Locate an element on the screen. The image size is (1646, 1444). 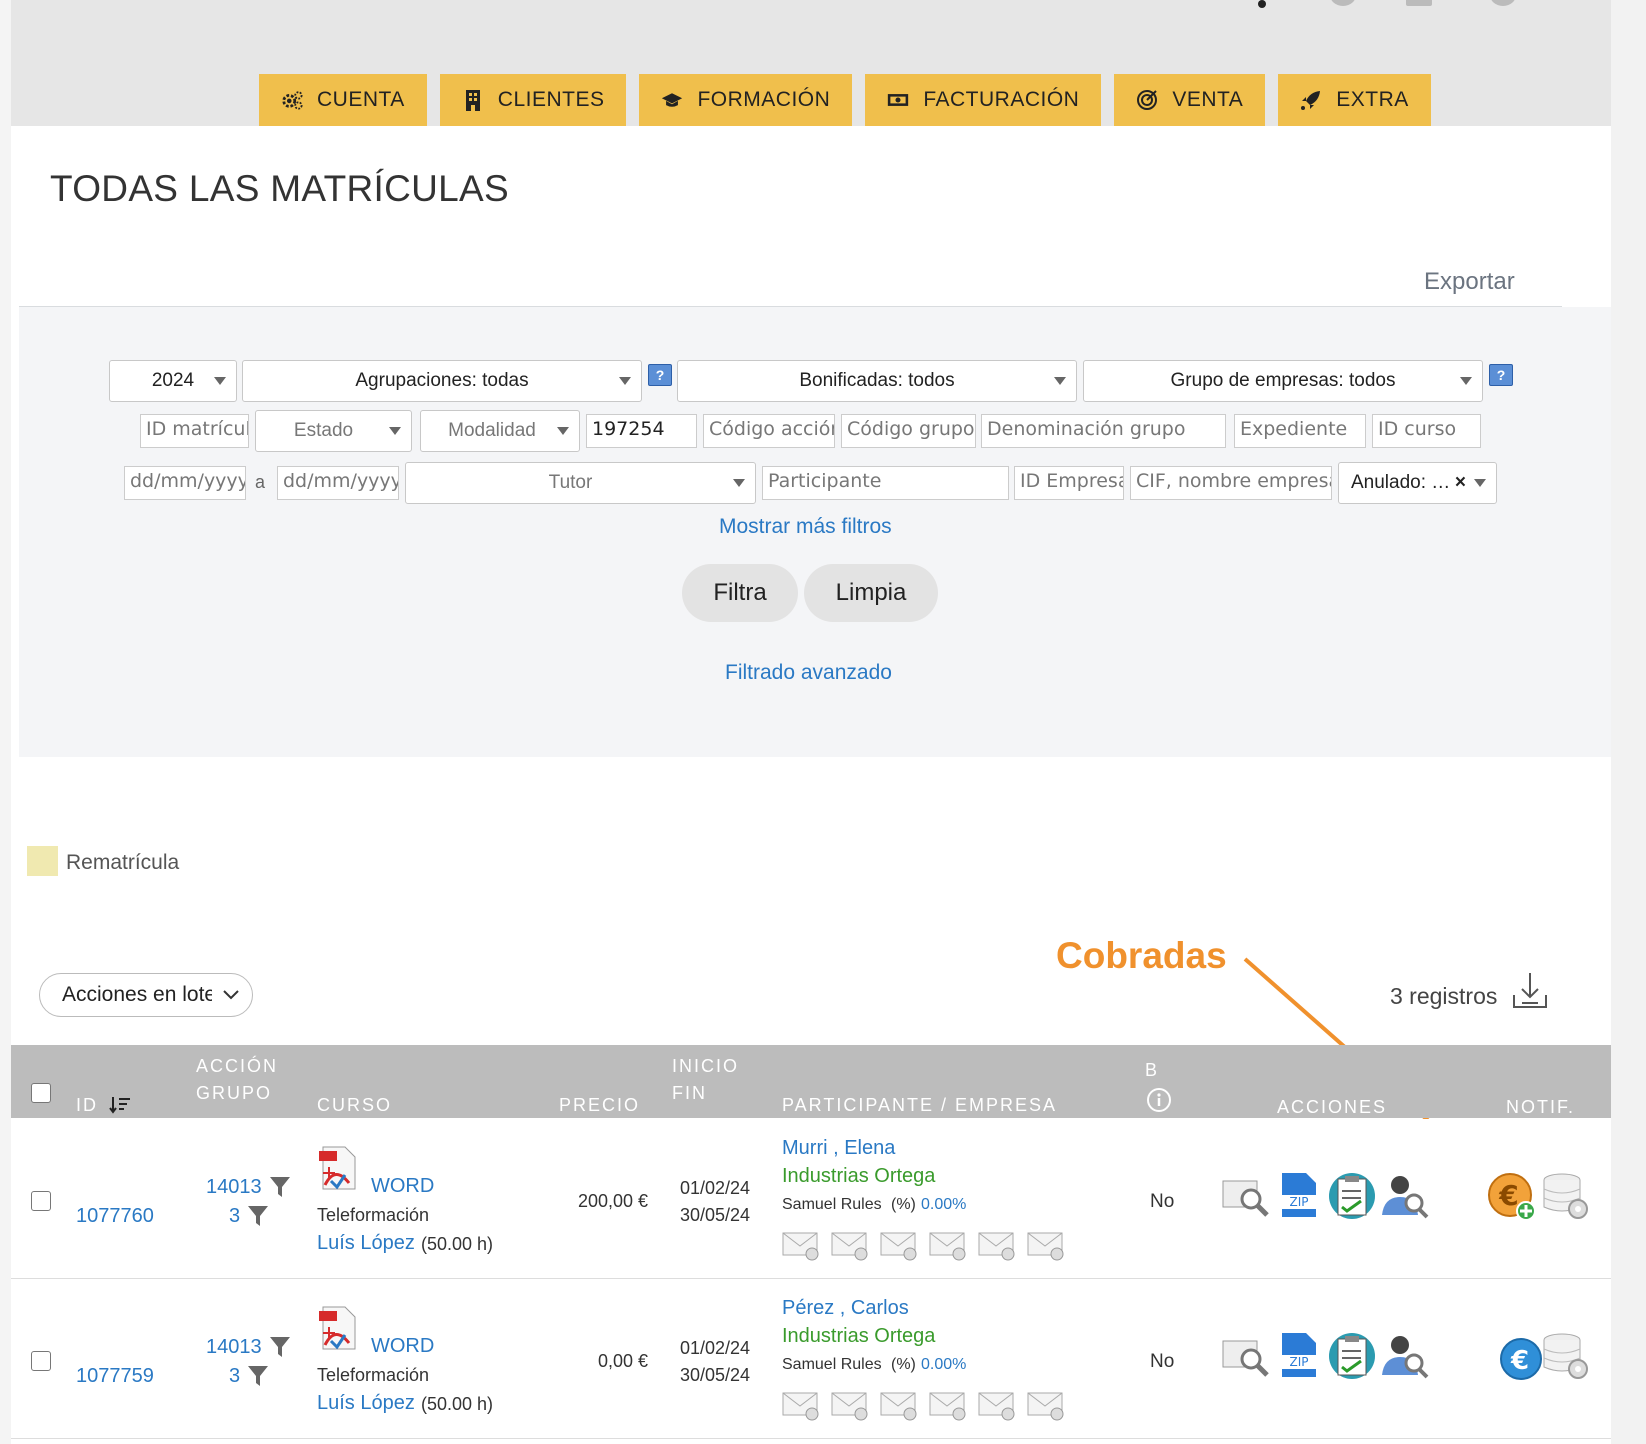
expediente-input: Expediente is located at coordinates (1300, 431).